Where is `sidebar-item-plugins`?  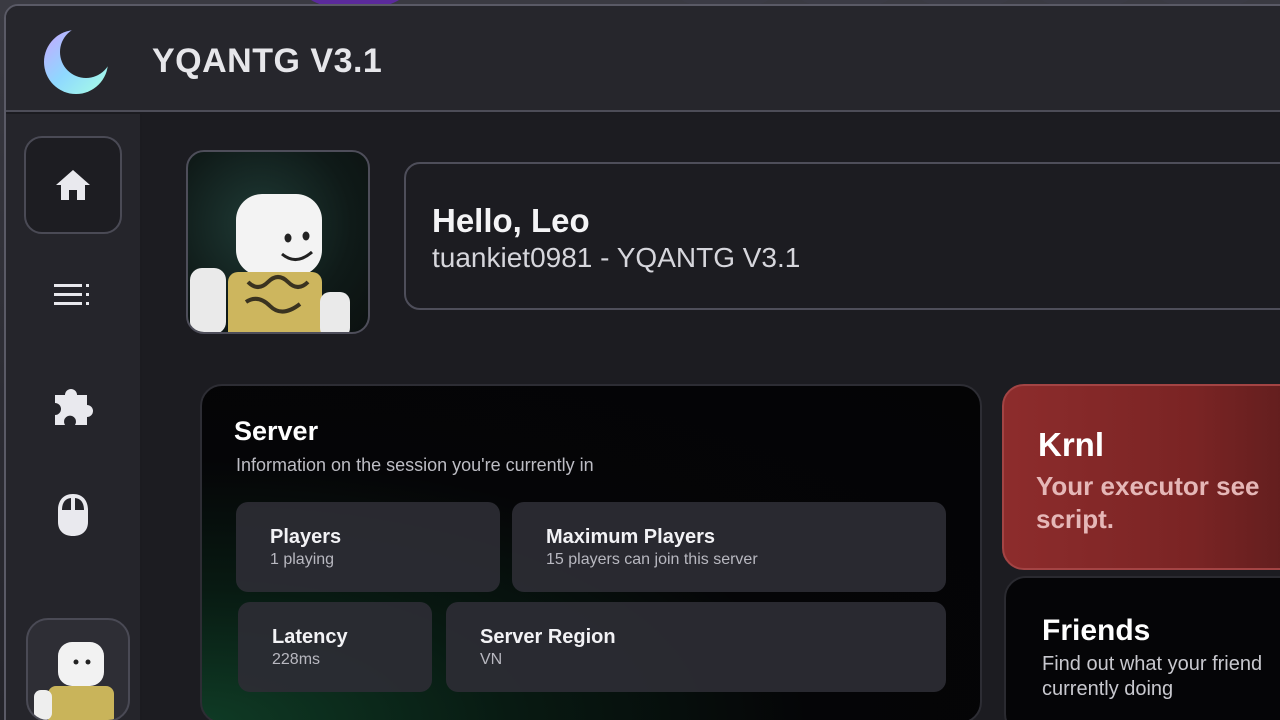
sidebar-item-plugins is located at coordinates (73, 405).